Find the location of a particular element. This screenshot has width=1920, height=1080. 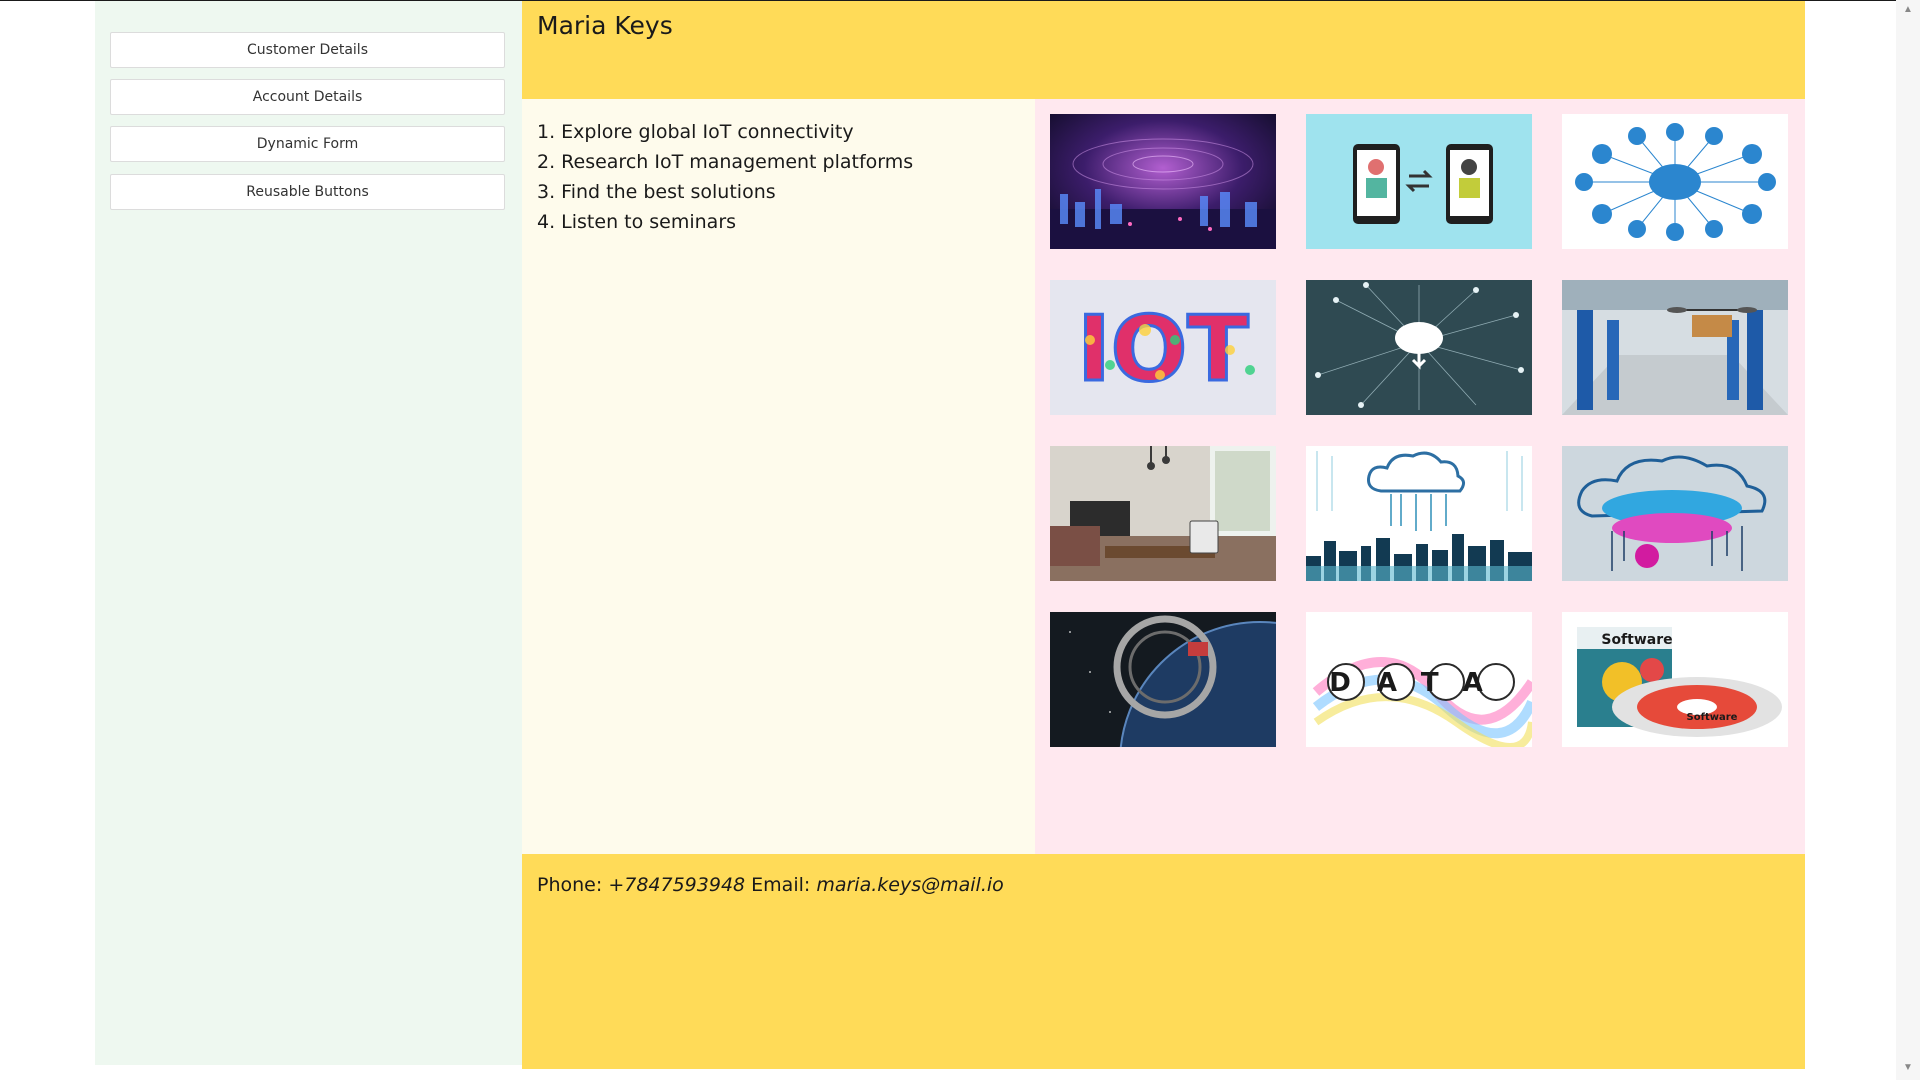

page-title: Maria Keys is located at coordinates (605, 25).